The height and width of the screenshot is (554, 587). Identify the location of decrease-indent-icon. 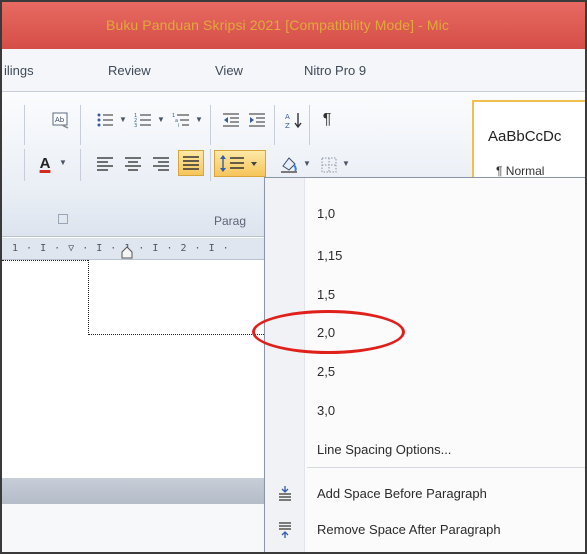
(231, 120).